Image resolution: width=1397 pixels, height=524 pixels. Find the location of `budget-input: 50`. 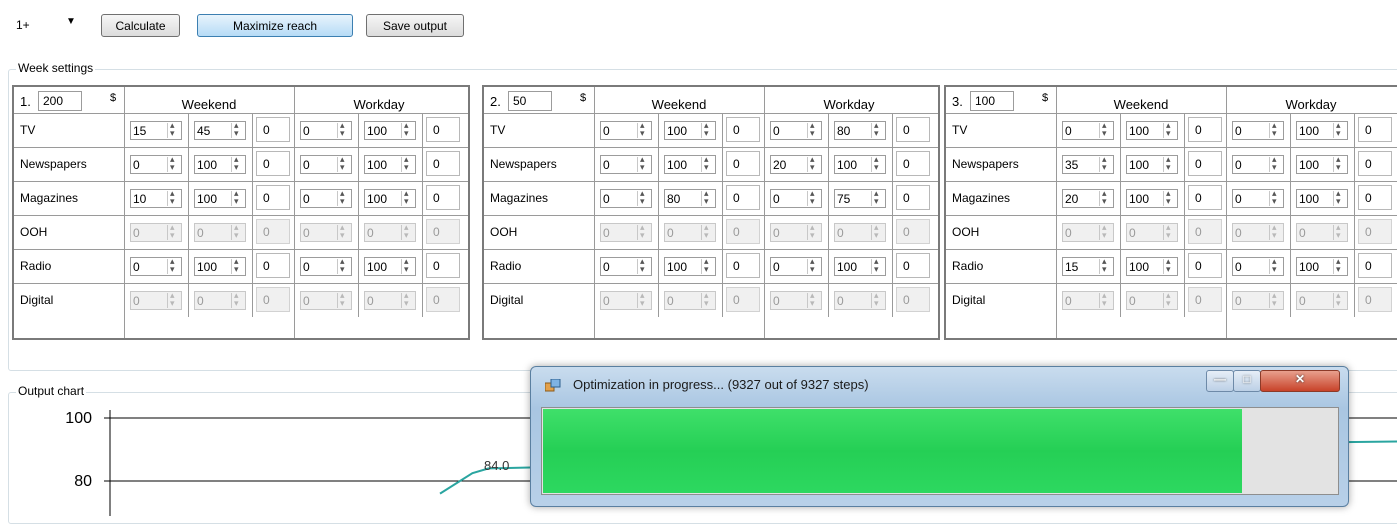

budget-input: 50 is located at coordinates (530, 101).